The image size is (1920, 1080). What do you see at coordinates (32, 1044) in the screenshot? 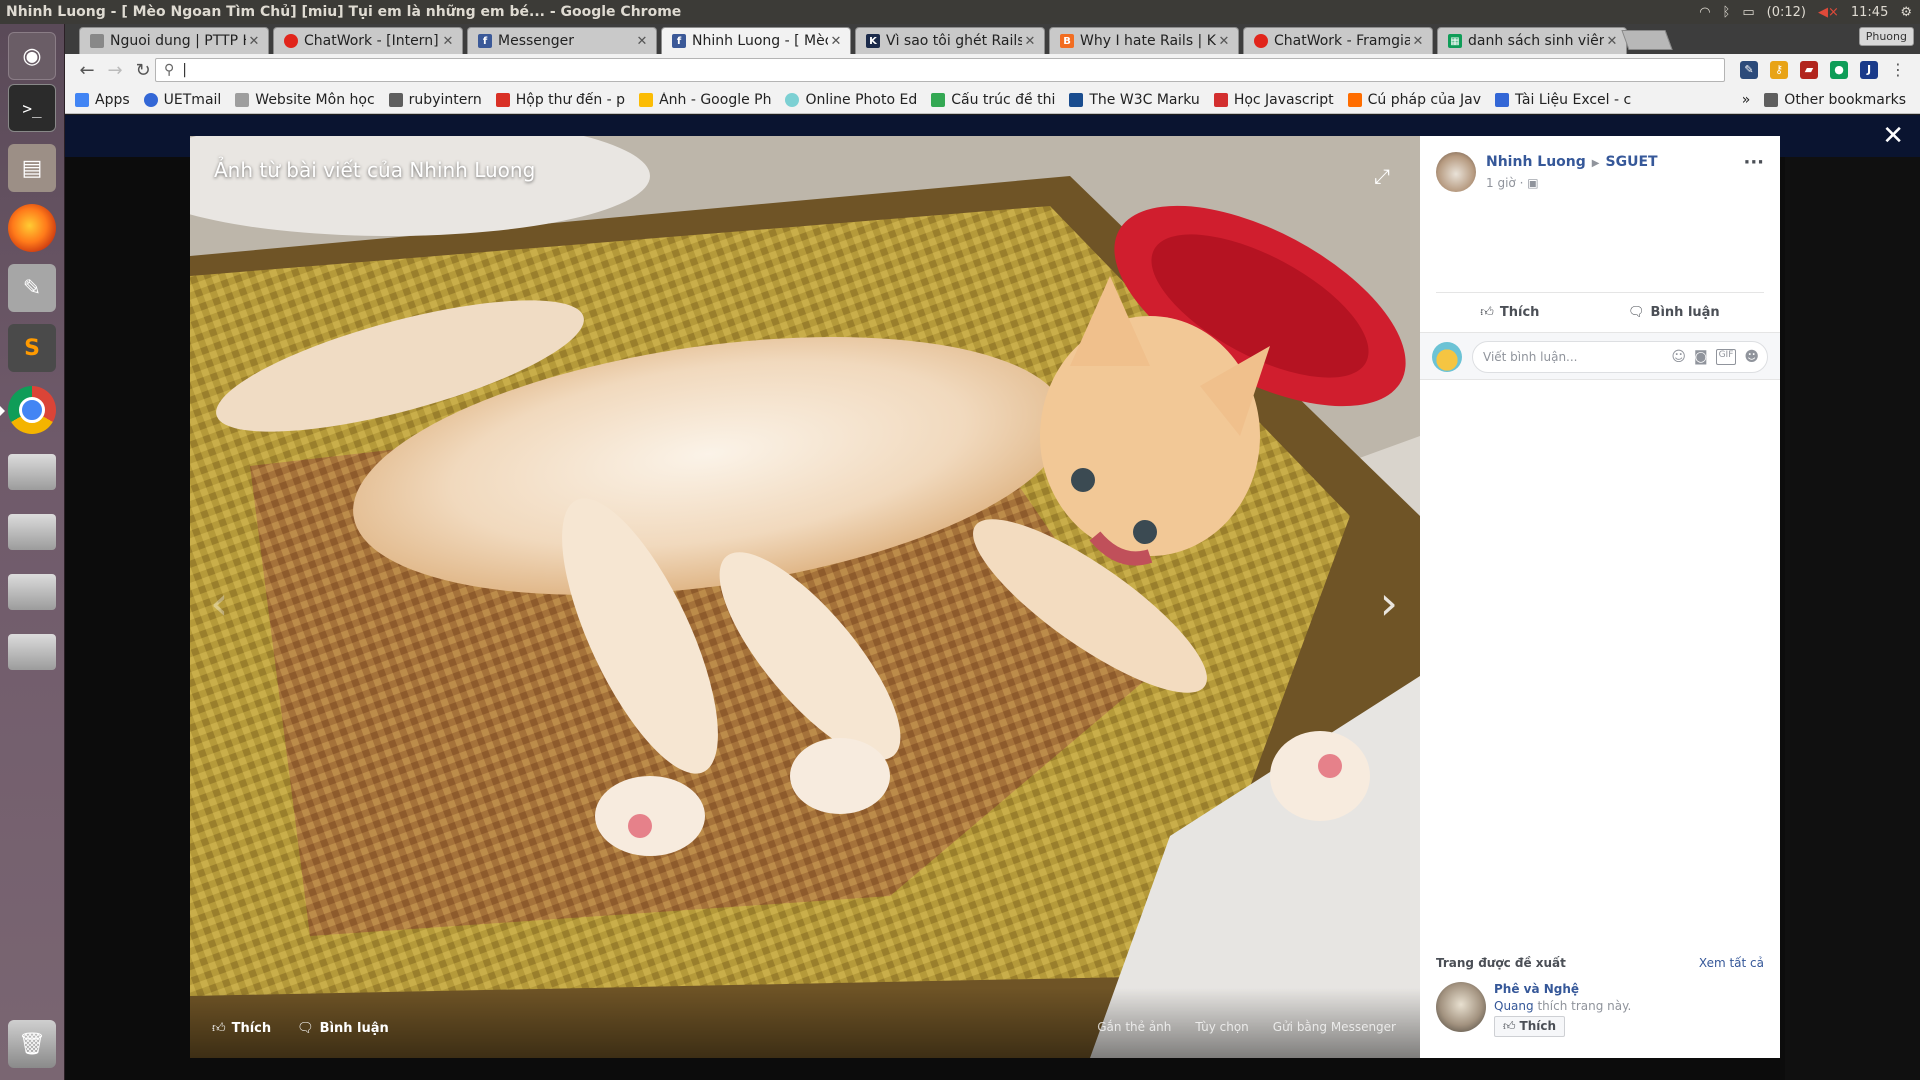
I see `trash-icon: 🗑` at bounding box center [32, 1044].